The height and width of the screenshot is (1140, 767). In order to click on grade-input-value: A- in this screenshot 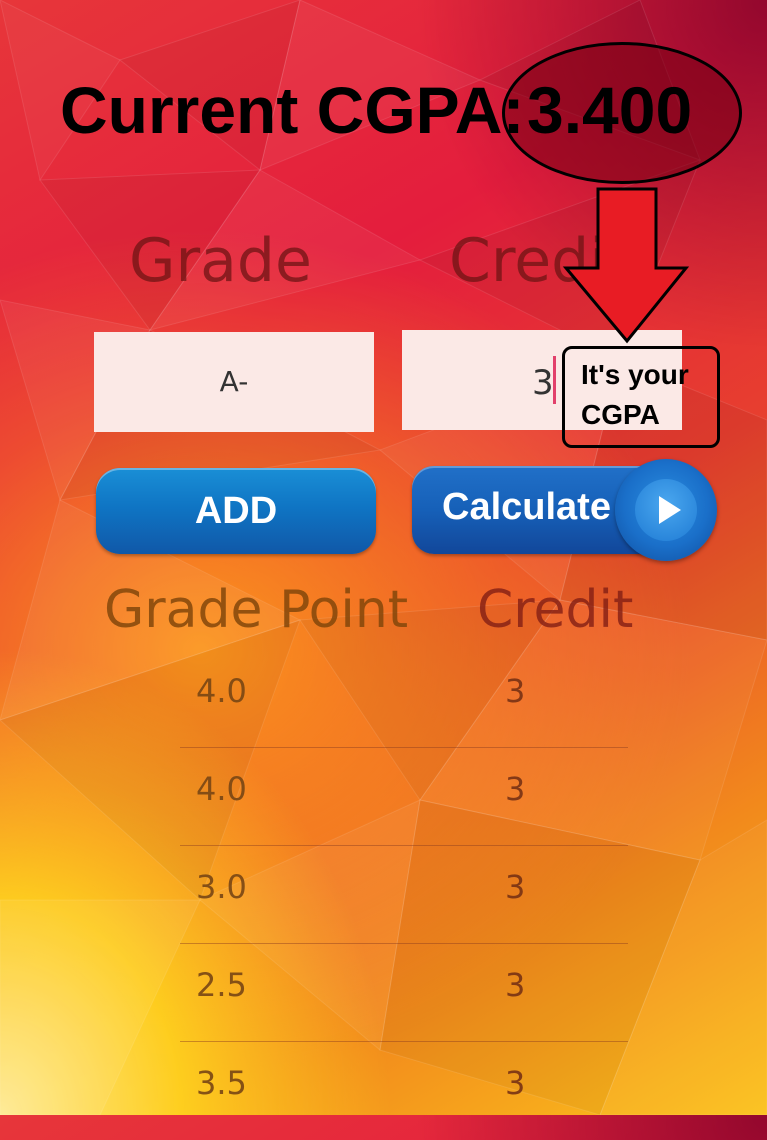, I will do `click(234, 381)`.